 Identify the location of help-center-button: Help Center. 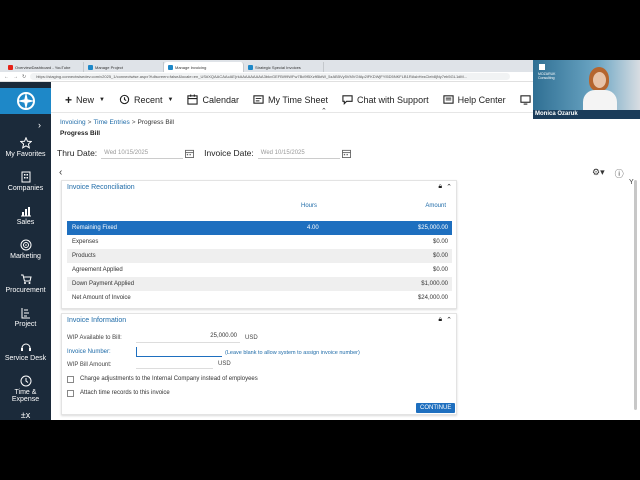
(474, 99).